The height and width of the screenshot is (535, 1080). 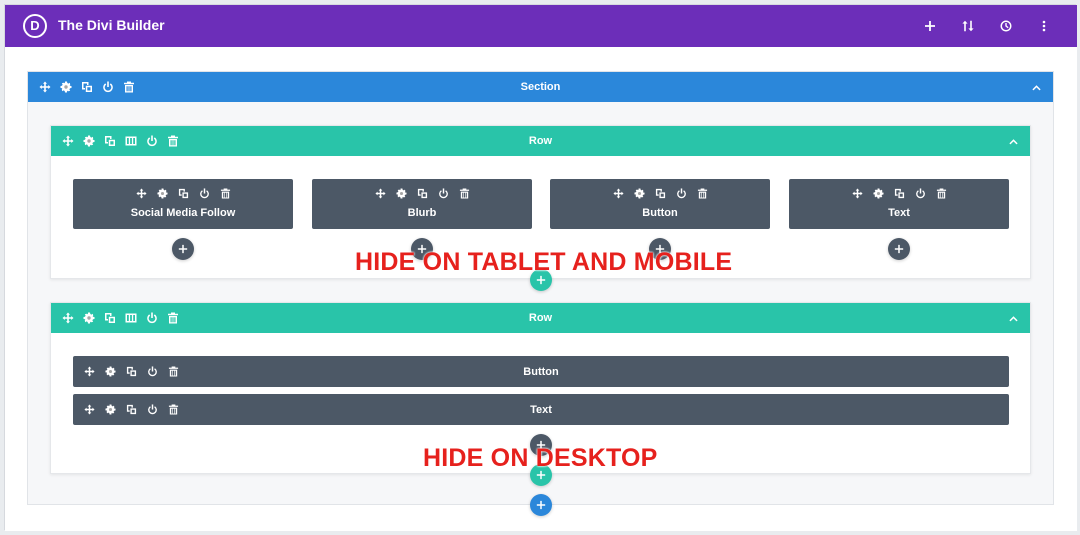 What do you see at coordinates (968, 26) in the screenshot?
I see `sort-icon` at bounding box center [968, 26].